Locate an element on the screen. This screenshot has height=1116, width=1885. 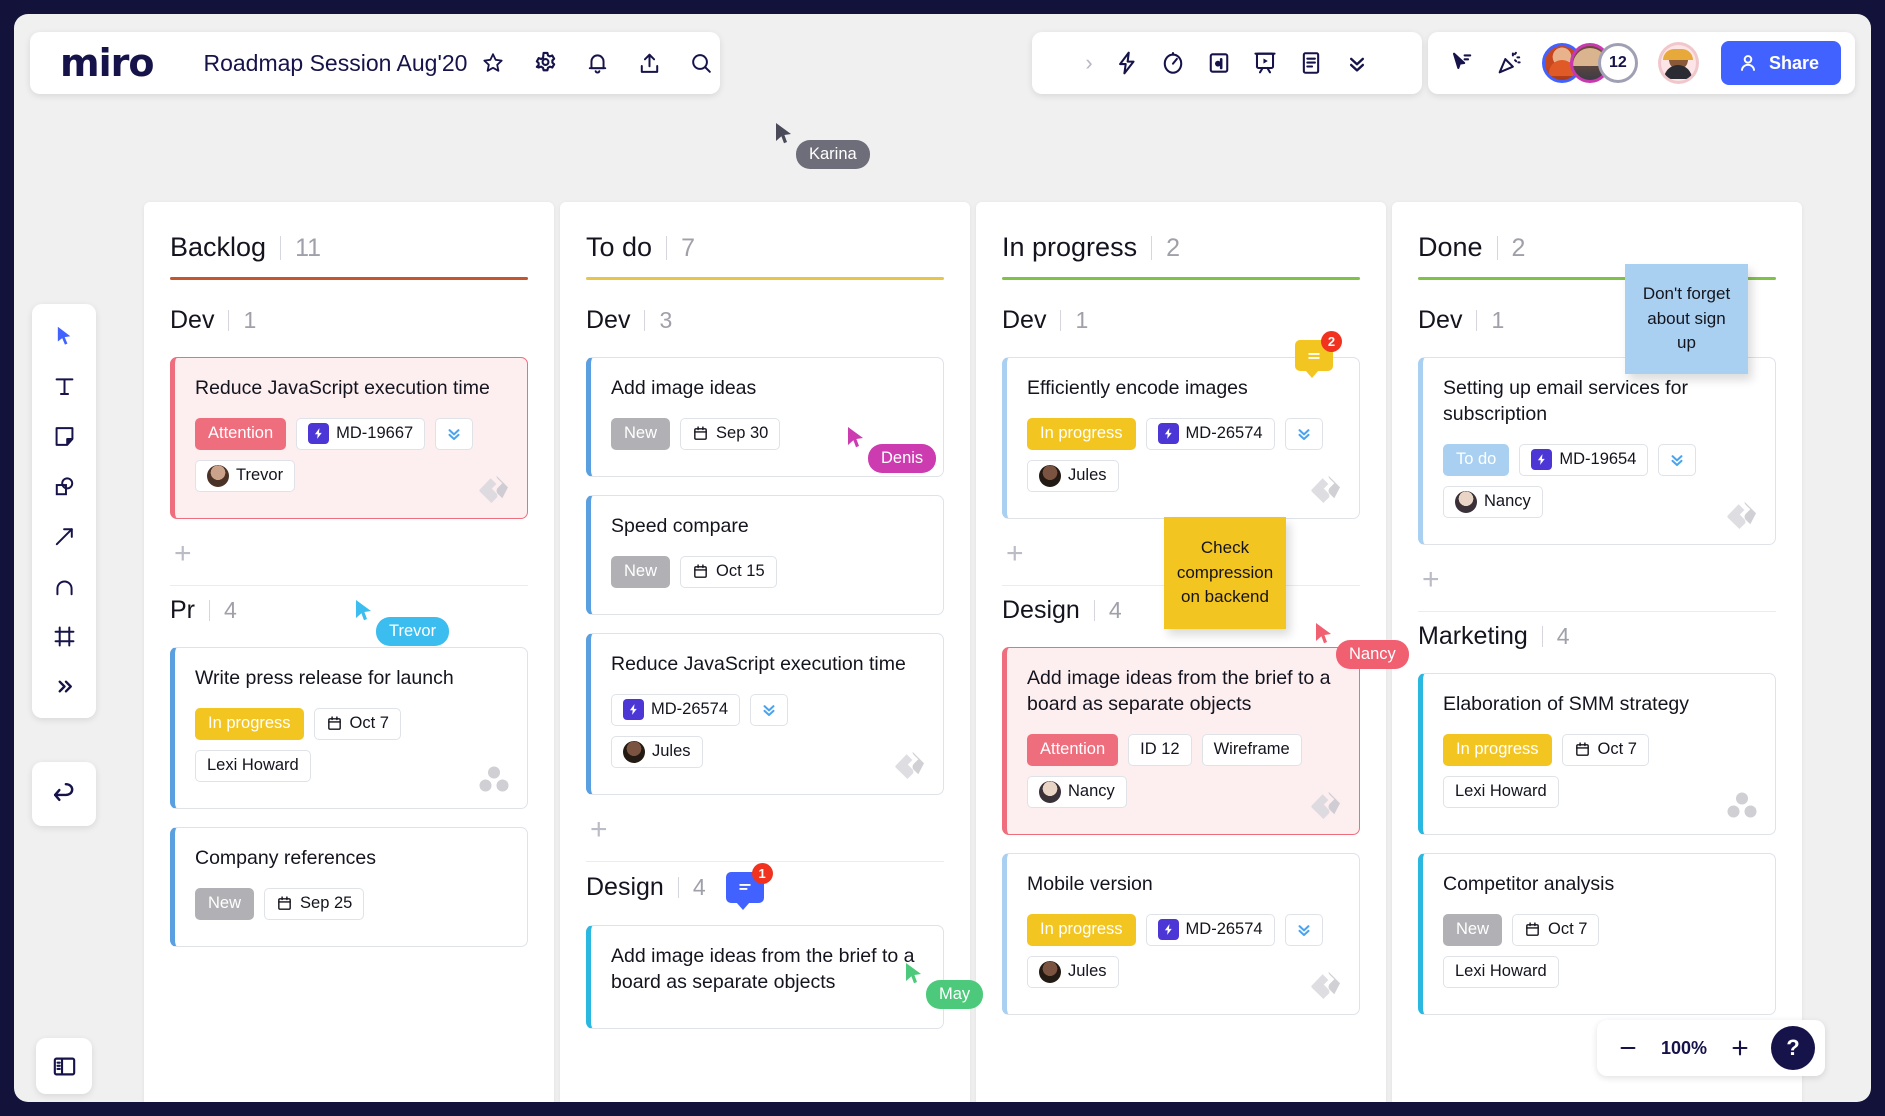
sticky-note-signup: Don't forget about sign up is located at coordinates (1686, 319).